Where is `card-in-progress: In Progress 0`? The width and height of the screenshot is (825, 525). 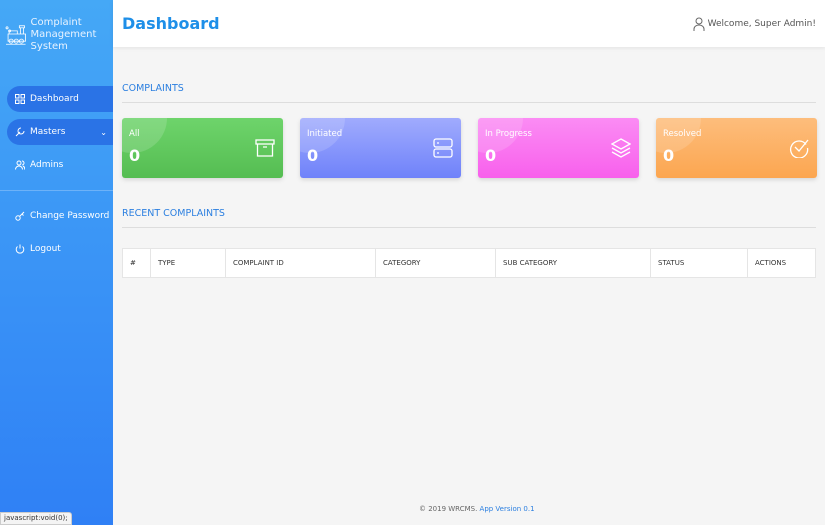
card-in-progress: In Progress 0 is located at coordinates (558, 148).